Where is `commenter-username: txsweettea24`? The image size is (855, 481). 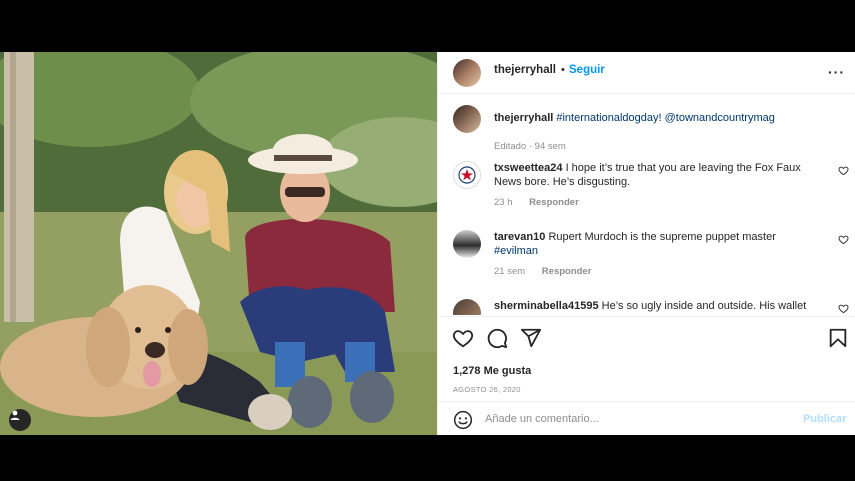 commenter-username: txsweettea24 is located at coordinates (528, 168).